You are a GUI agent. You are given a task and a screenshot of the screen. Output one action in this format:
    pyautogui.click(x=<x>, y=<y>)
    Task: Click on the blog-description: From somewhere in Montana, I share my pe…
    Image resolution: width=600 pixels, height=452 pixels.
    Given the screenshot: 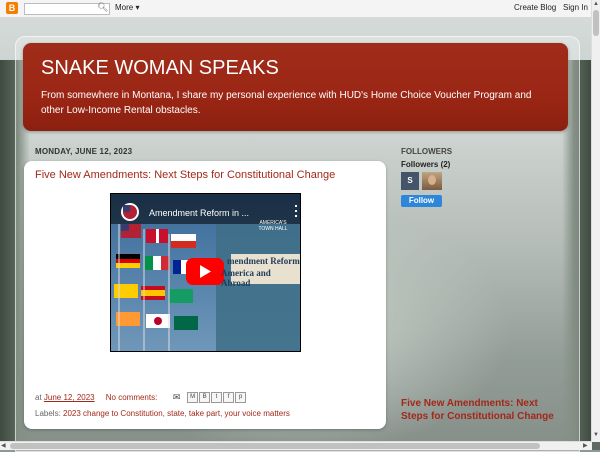 What is the action you would take?
    pyautogui.click(x=286, y=103)
    